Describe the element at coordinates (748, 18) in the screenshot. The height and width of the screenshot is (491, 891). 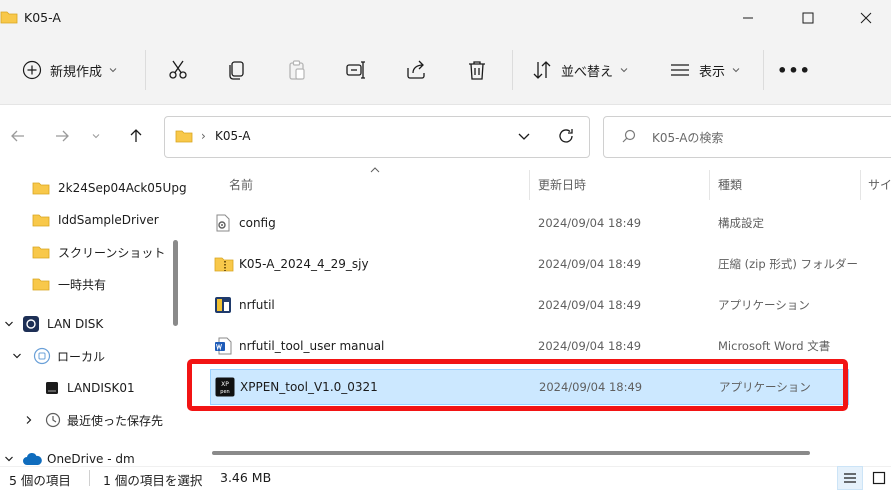
I see `minimize-button` at that location.